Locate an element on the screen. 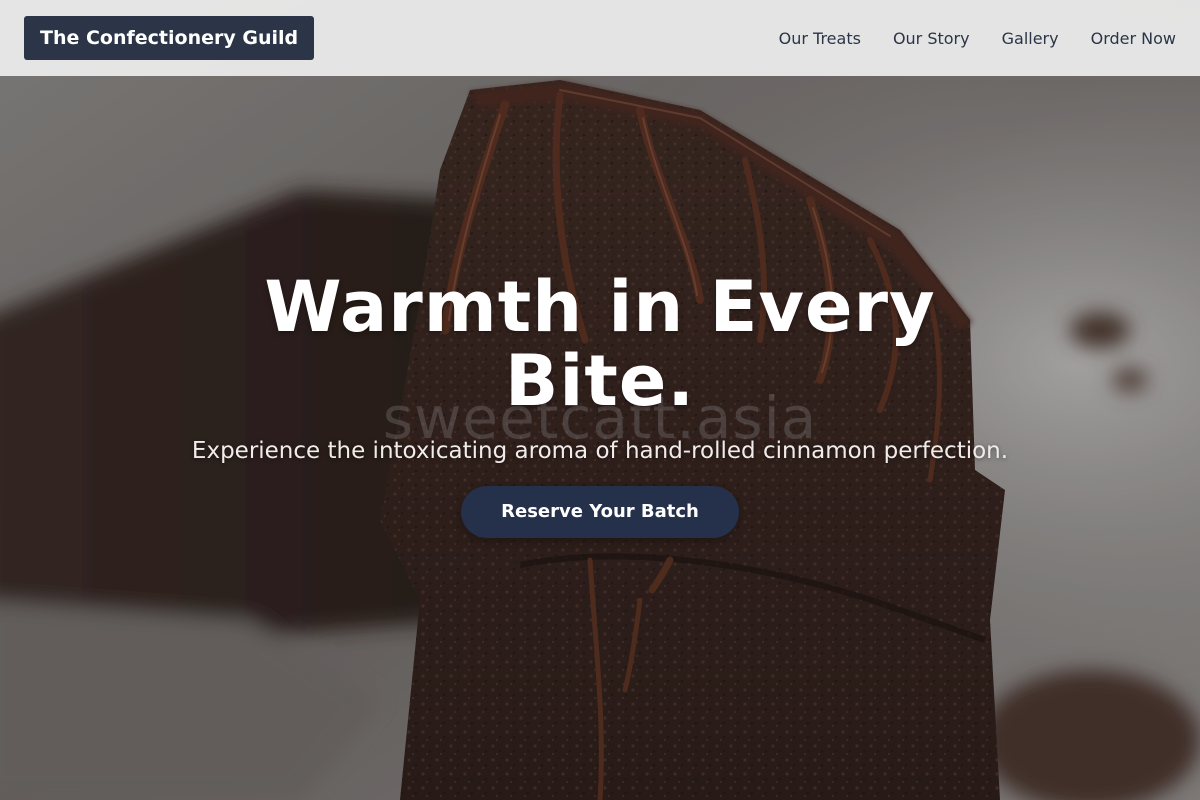 The height and width of the screenshot is (800, 1200). reserve-batch-button: Reserve Your Batch is located at coordinates (600, 512).